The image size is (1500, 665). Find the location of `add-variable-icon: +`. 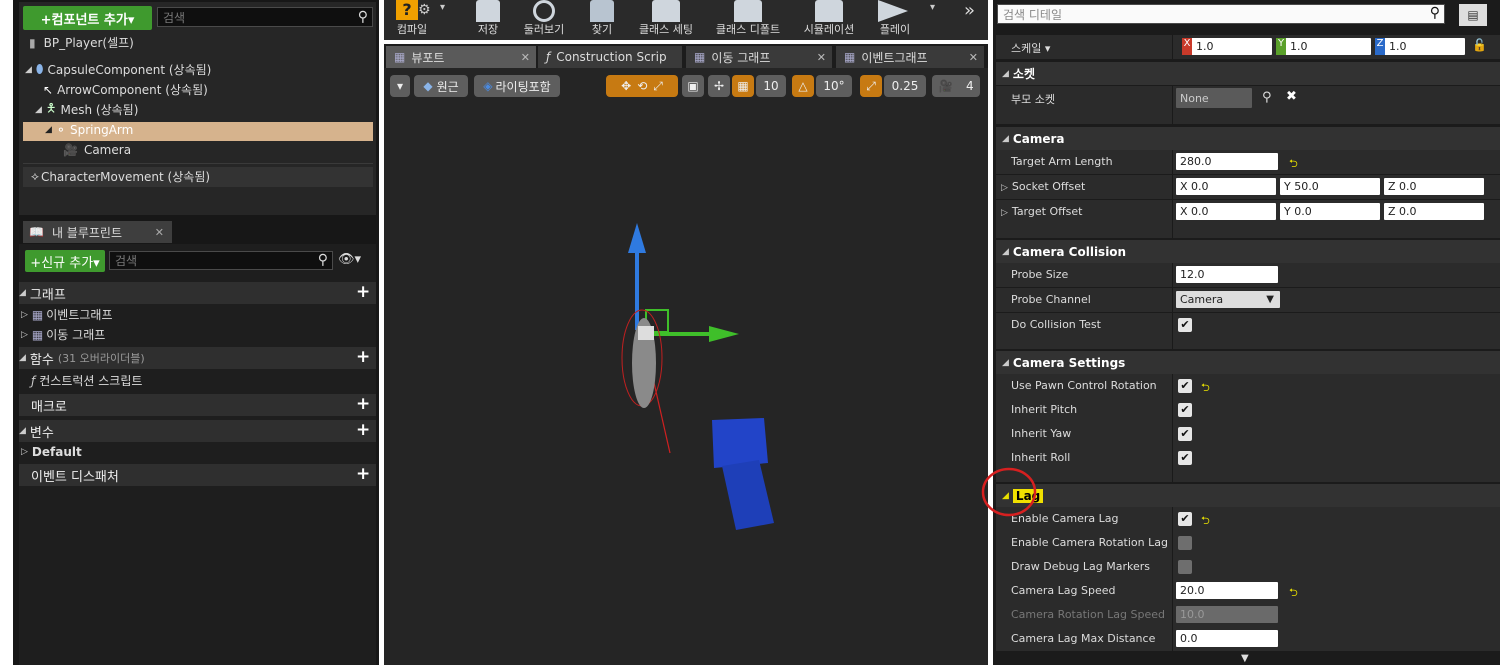

add-variable-icon: + is located at coordinates (363, 430).